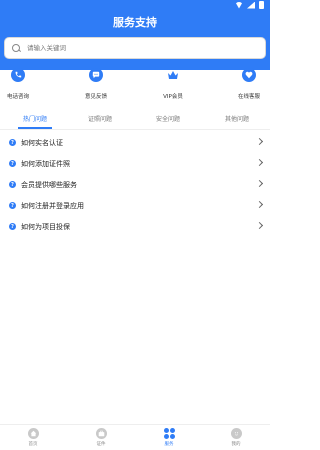 The width and height of the screenshot is (320, 450). I want to click on crown-icon, so click(173, 75).